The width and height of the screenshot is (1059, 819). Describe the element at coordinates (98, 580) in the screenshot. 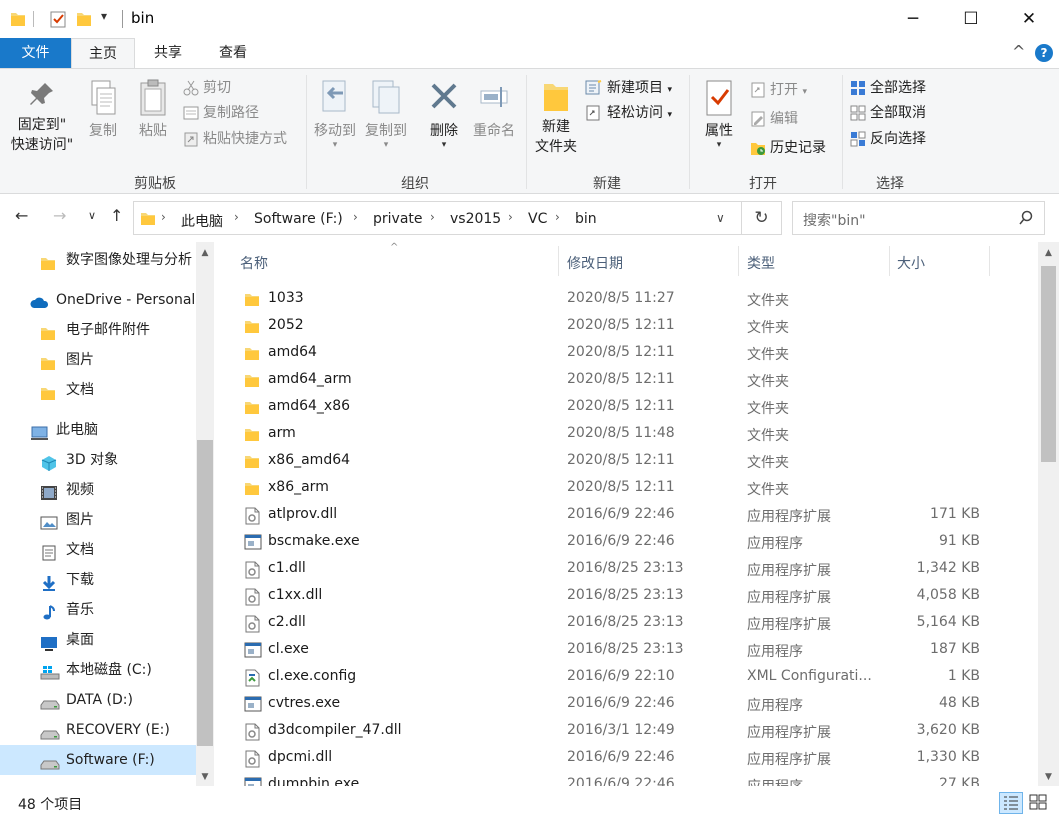

I see `nav-item: 下载` at that location.